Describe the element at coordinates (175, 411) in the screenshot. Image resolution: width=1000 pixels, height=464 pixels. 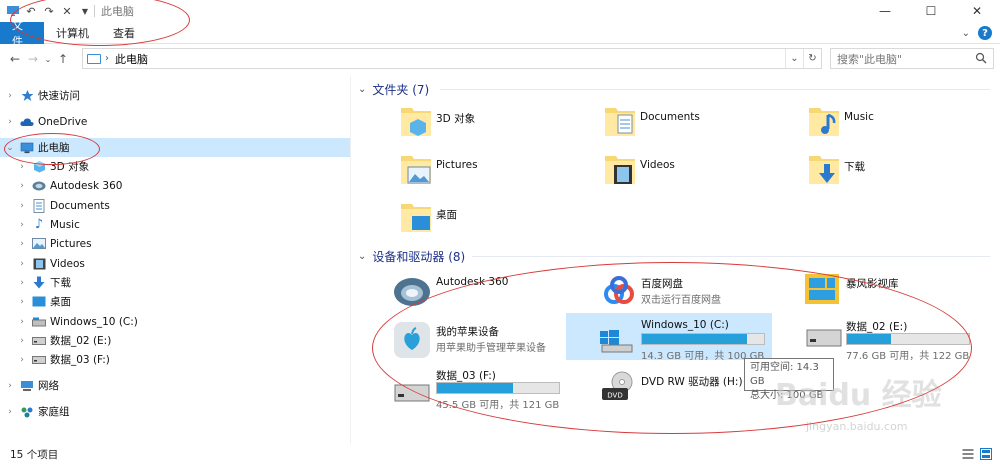
I see `sidebar-item-homegroup: › 家庭组` at that location.